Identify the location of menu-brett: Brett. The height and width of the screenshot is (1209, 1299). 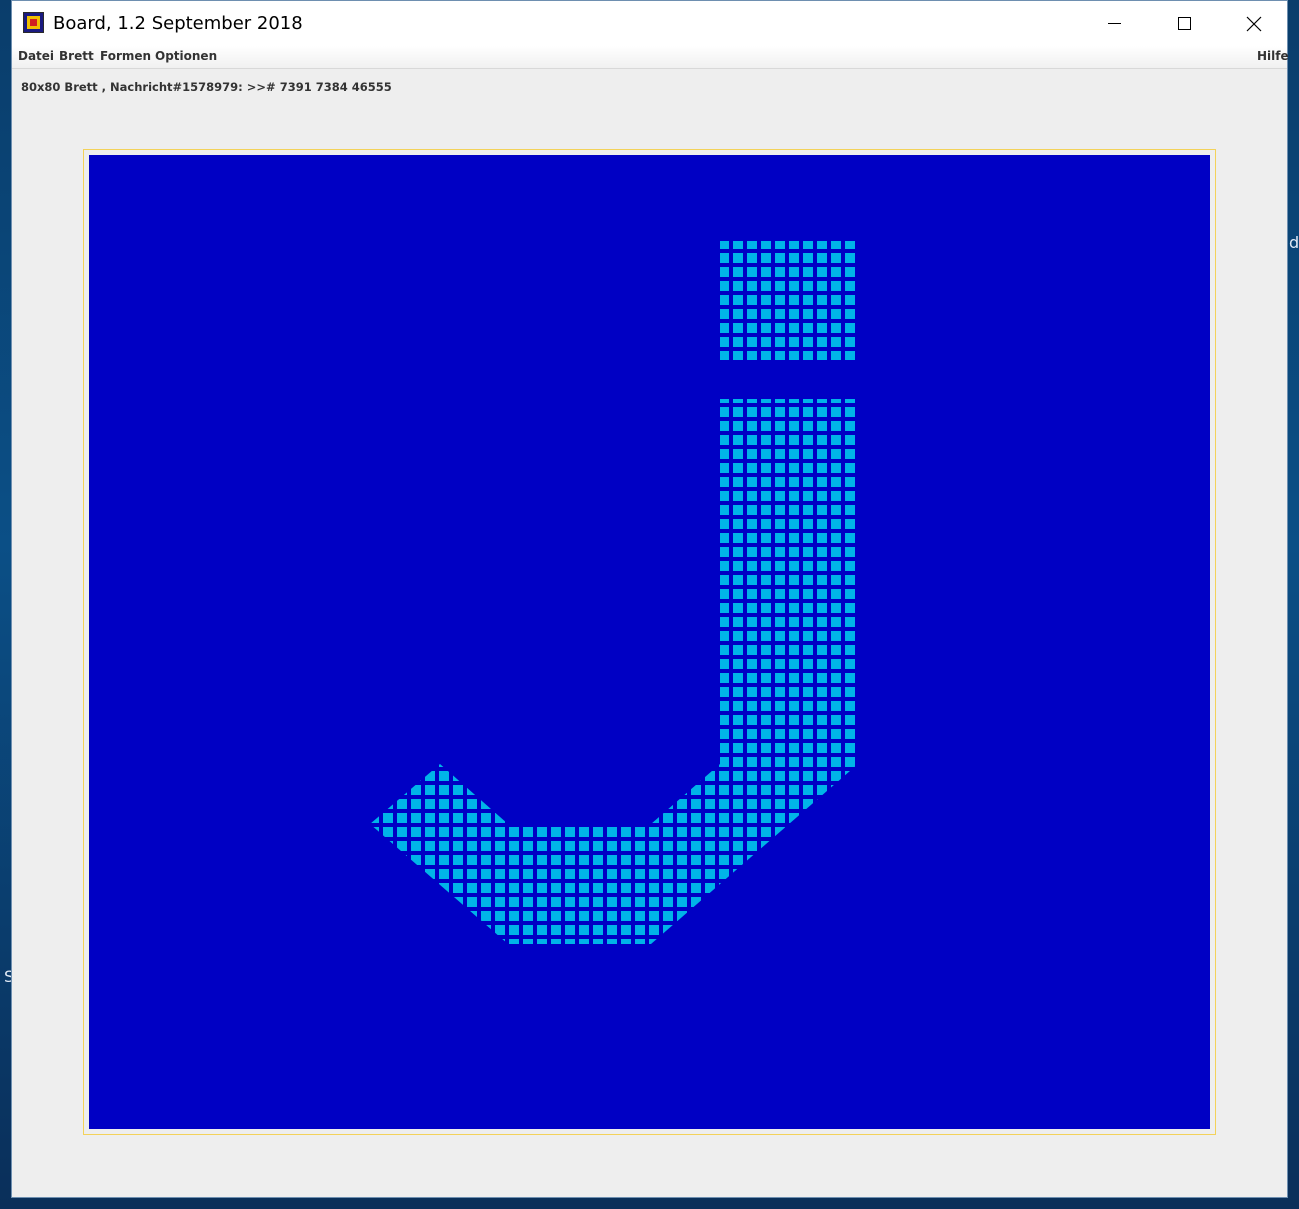
(76, 56).